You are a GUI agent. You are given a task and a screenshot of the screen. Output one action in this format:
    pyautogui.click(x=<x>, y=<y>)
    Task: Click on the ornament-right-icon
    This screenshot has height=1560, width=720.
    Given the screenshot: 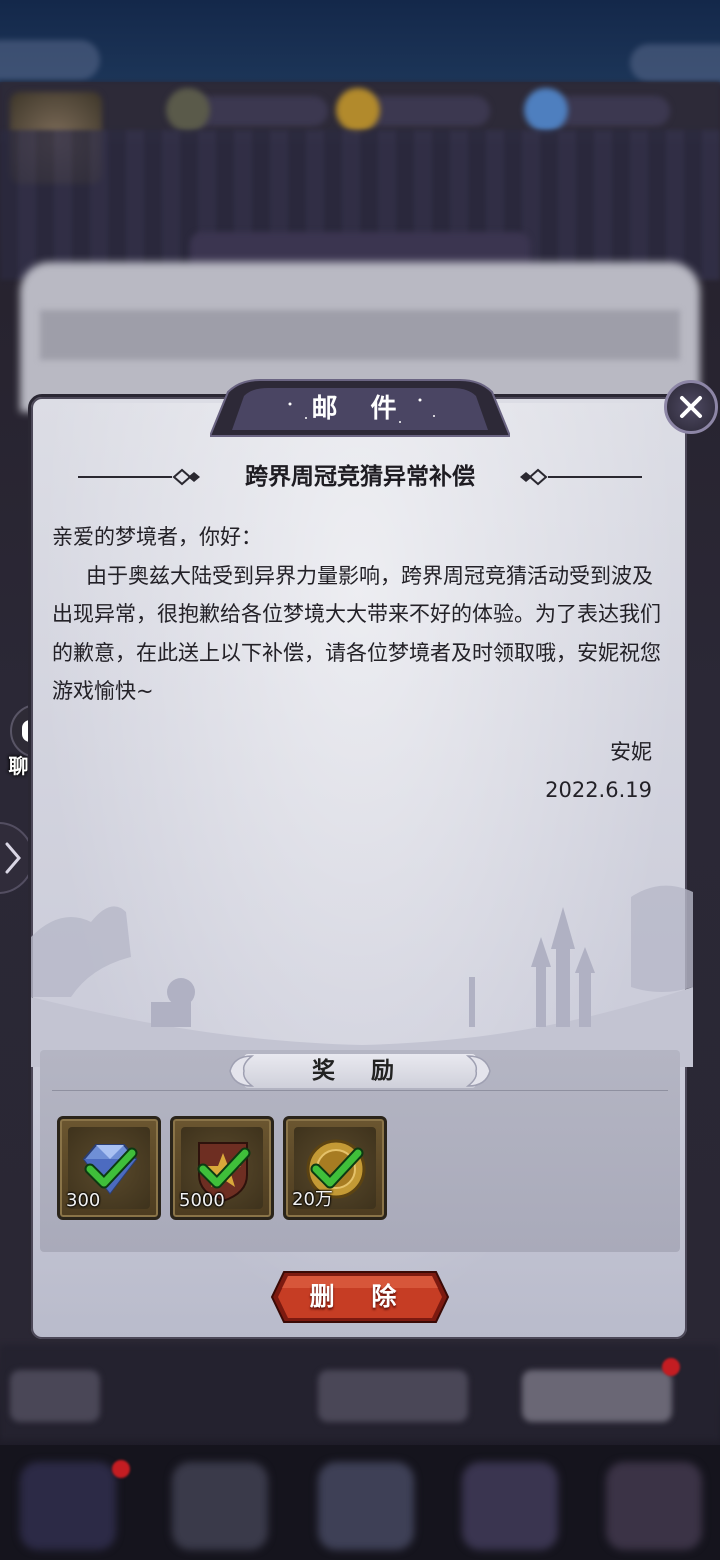 What is the action you would take?
    pyautogui.click(x=581, y=477)
    